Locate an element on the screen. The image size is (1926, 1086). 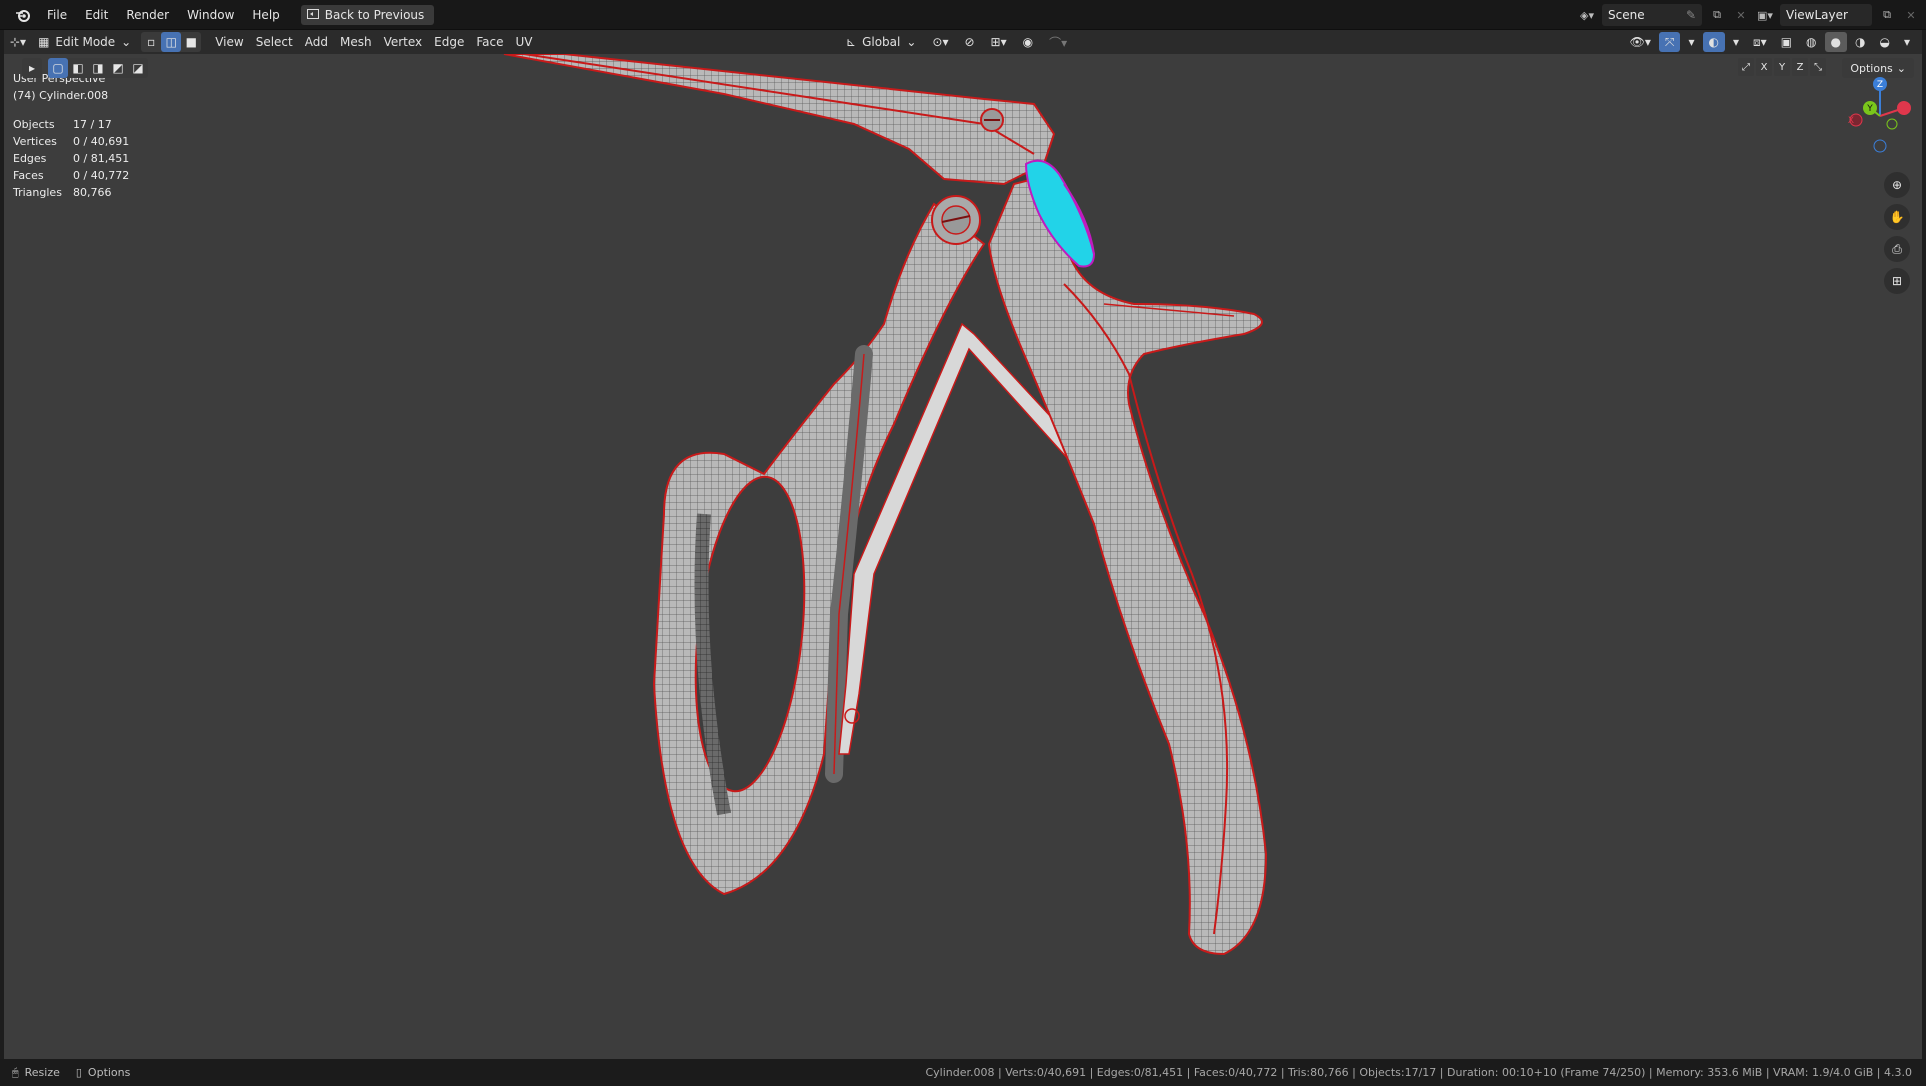
axis-z-toggle: Z is located at coordinates (1800, 67).